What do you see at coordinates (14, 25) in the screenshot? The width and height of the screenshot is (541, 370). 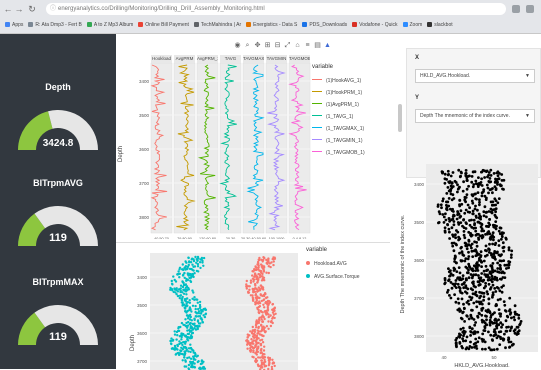 I see `bookmark-item: Apps` at bounding box center [14, 25].